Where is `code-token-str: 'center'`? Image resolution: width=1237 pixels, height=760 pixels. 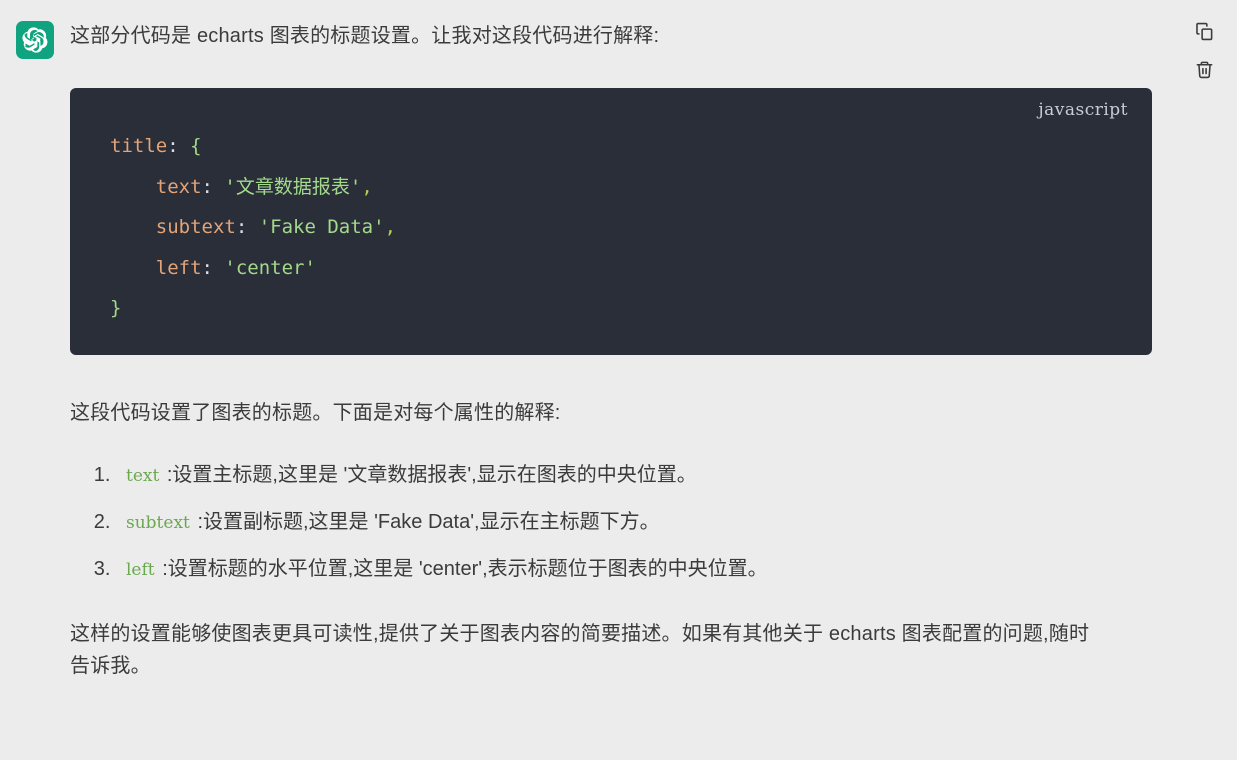
code-token-str: 'center' is located at coordinates (270, 267).